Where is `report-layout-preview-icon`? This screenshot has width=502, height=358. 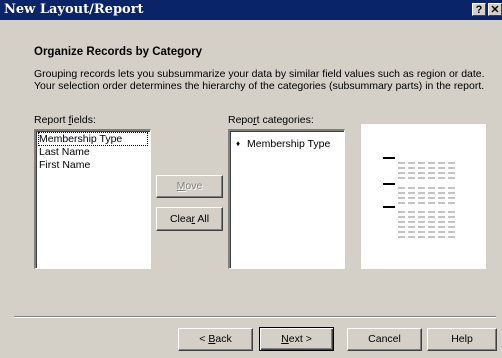
report-layout-preview-icon is located at coordinates (419, 197).